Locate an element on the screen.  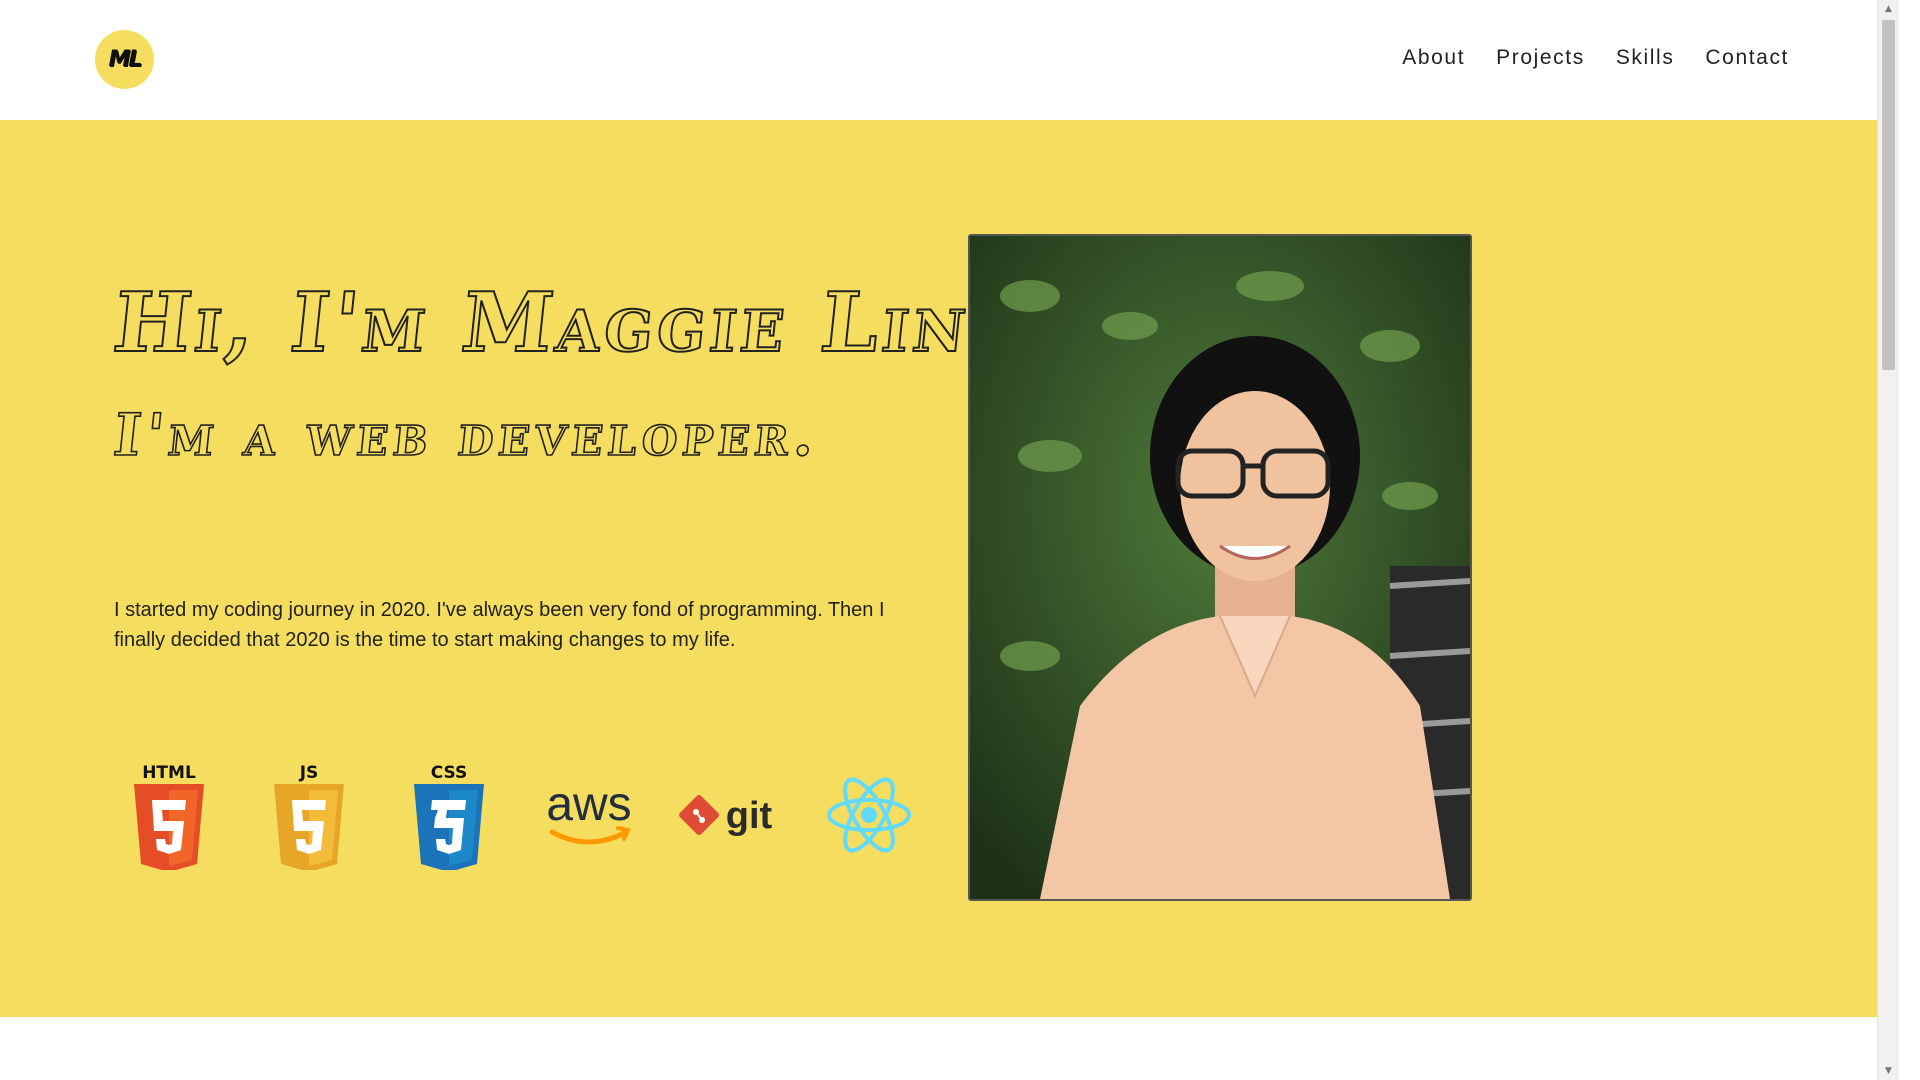
hero-subheadline: I'm a web developer. is located at coordinates (467, 435).